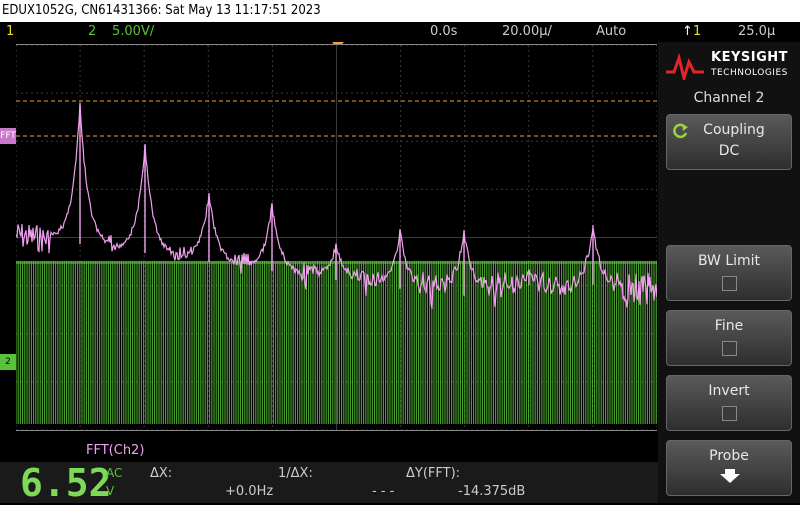  Describe the element at coordinates (729, 348) in the screenshot. I see `fine-checkbox` at that location.